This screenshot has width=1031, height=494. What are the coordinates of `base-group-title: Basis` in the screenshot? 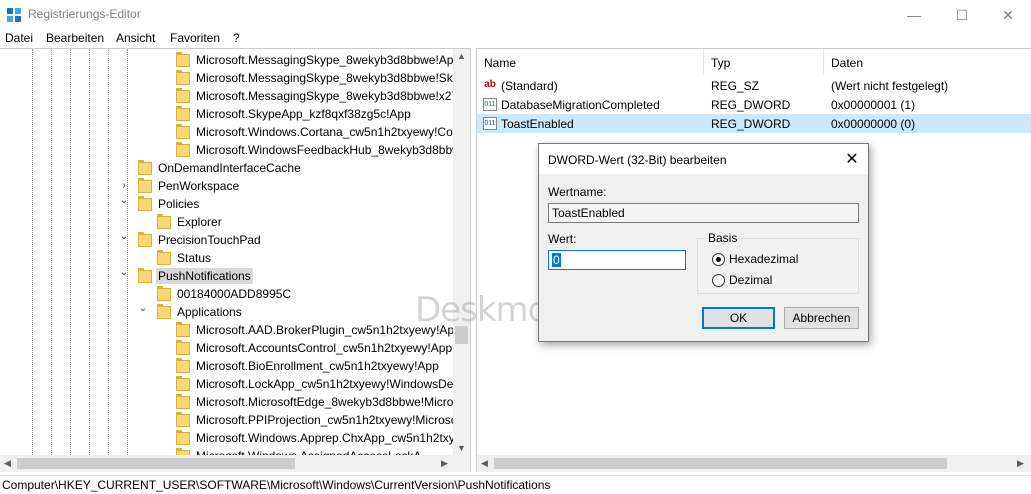 It's located at (723, 238).